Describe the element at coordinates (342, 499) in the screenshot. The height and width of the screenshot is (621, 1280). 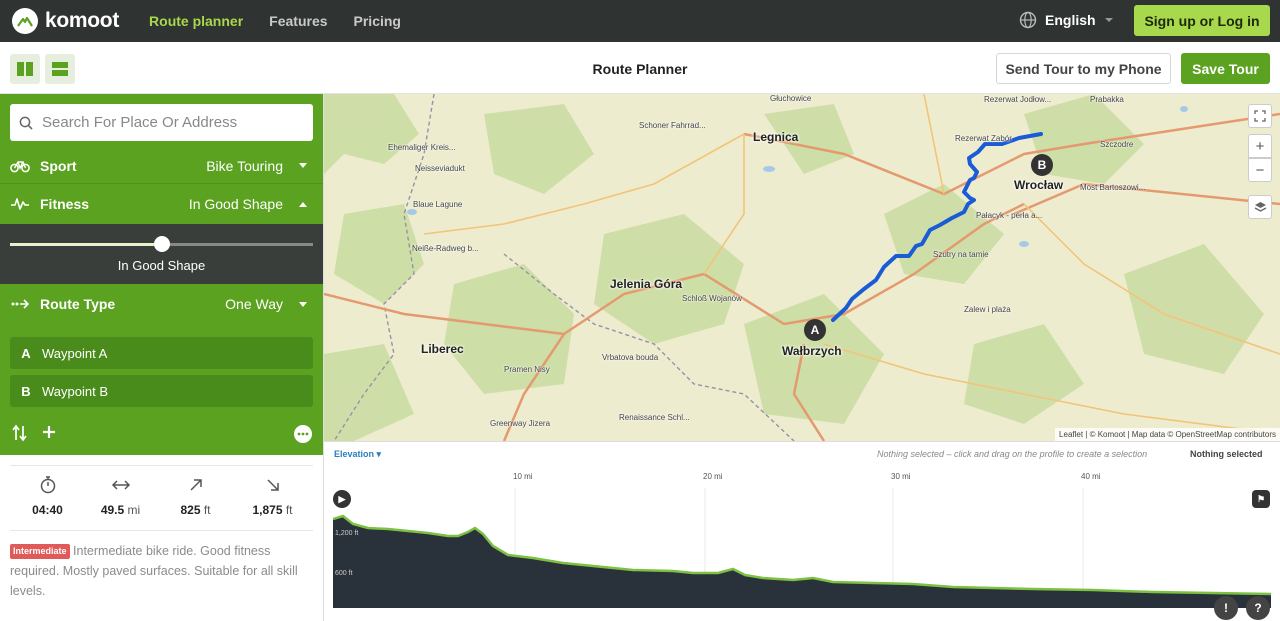
I see `start-flag-marker: ▶` at that location.